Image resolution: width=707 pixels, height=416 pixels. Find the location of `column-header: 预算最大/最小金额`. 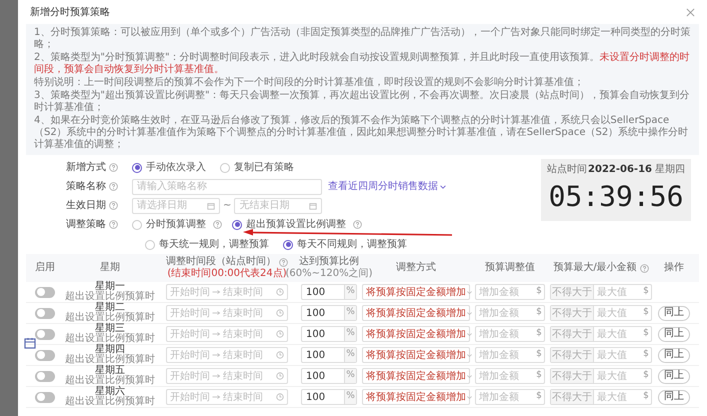

column-header: 预算最大/最小金额 is located at coordinates (595, 268).